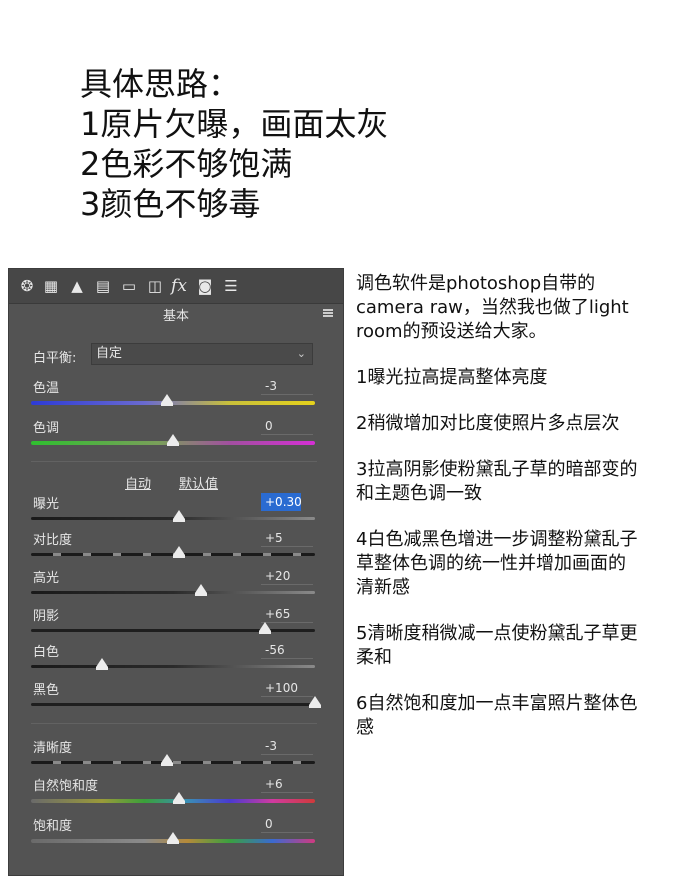 This screenshot has width=690, height=894. What do you see at coordinates (102, 664) in the screenshot?
I see `whites-slider-thumb` at bounding box center [102, 664].